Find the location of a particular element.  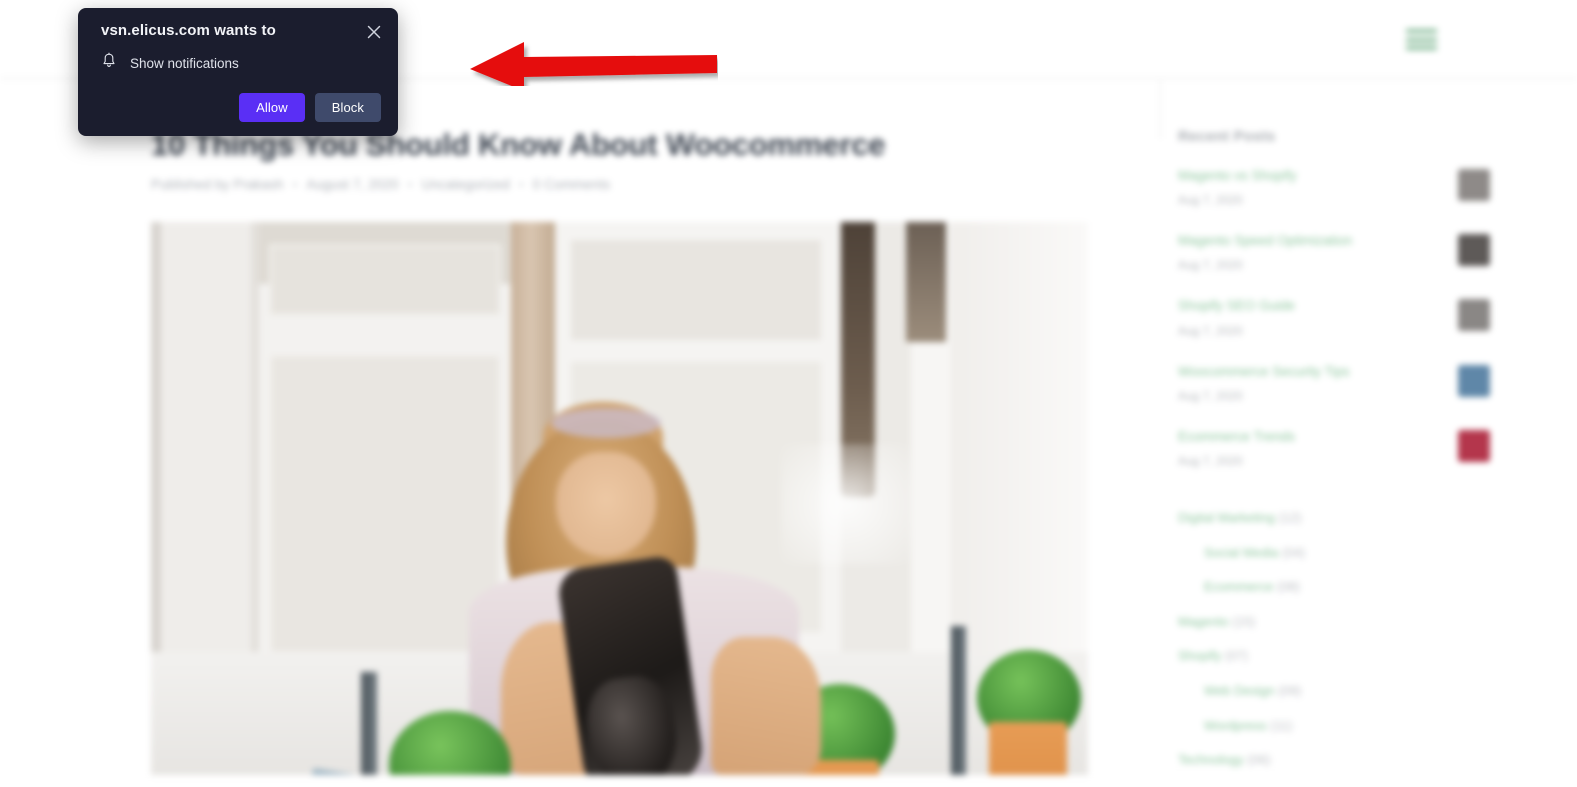

meta-comments: 0 Comments is located at coordinates (572, 184).